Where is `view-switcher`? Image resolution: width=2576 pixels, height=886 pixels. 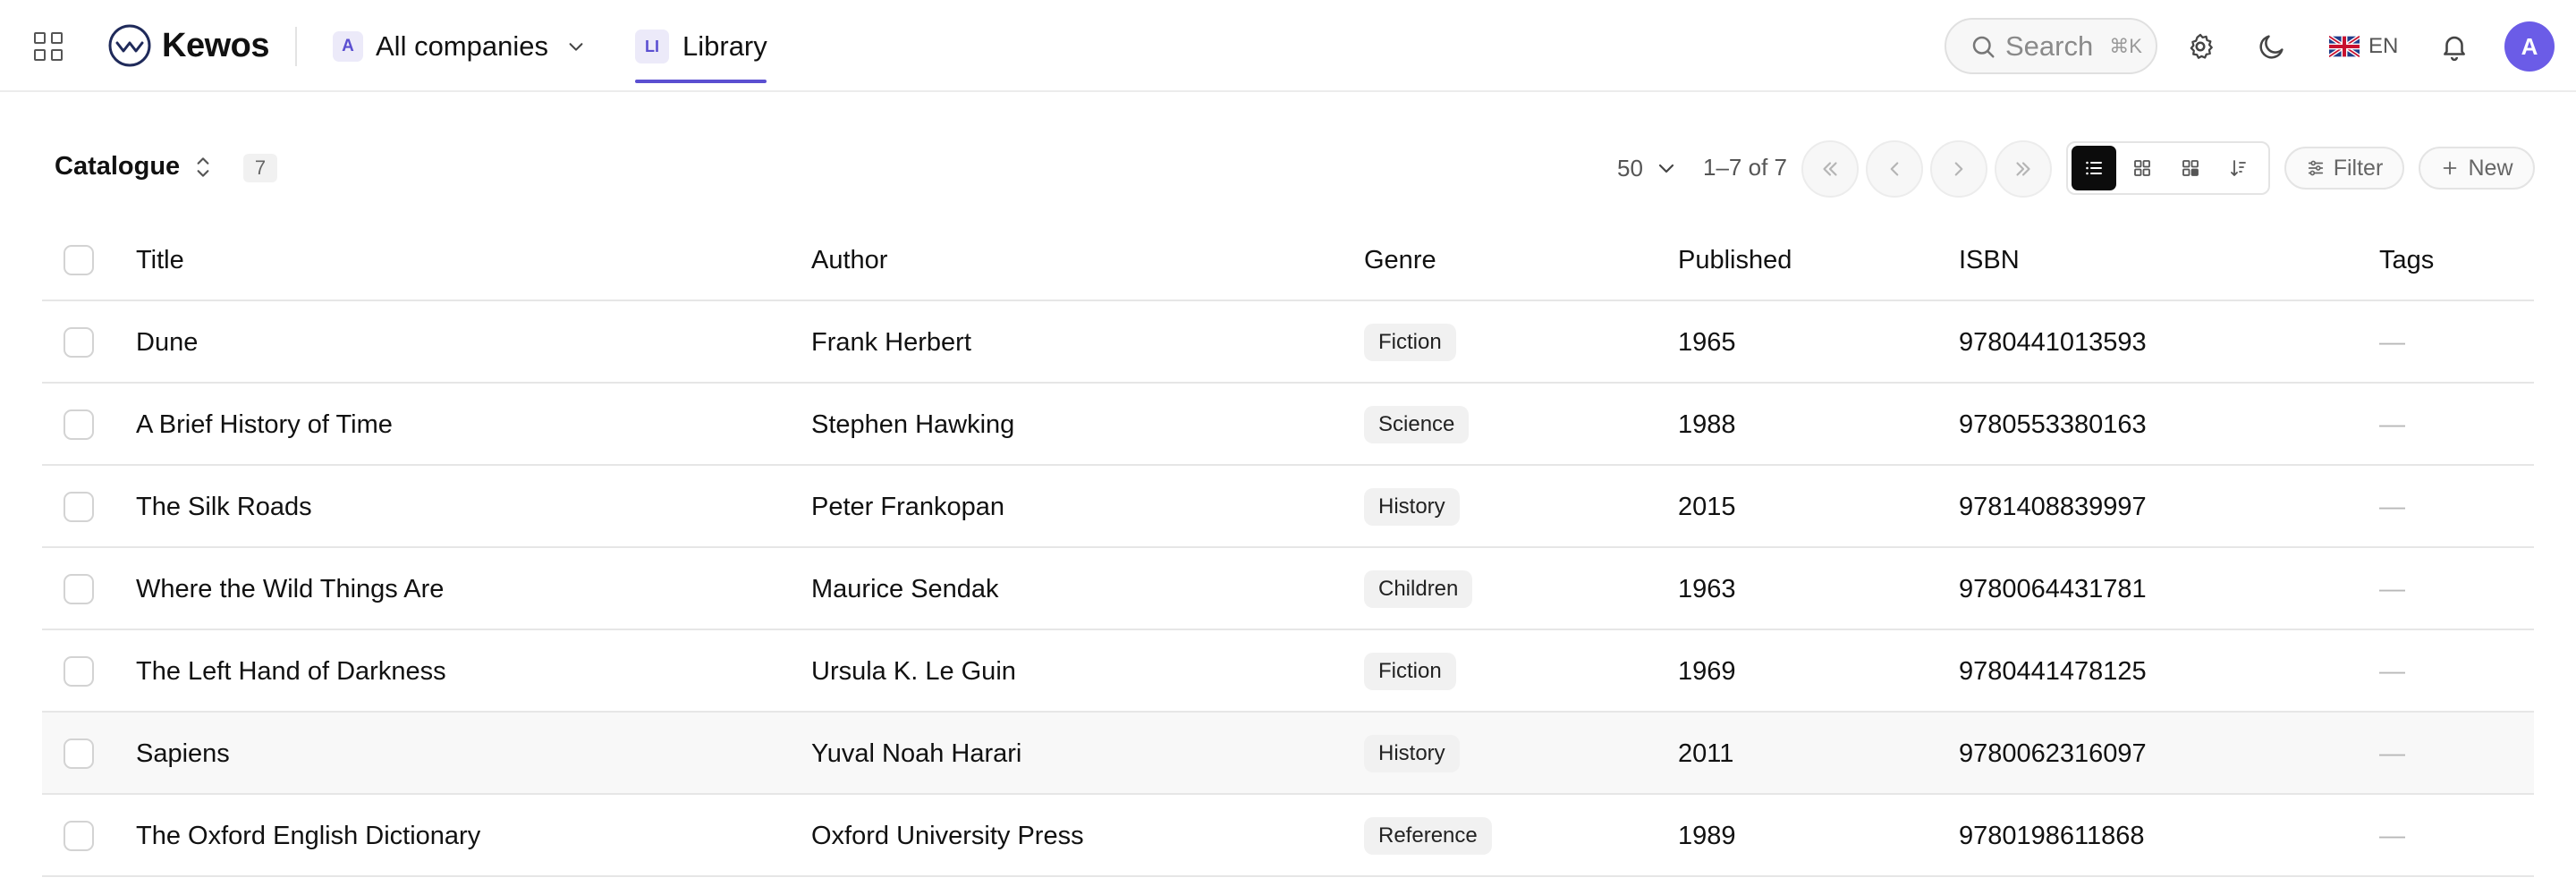 view-switcher is located at coordinates (2168, 168).